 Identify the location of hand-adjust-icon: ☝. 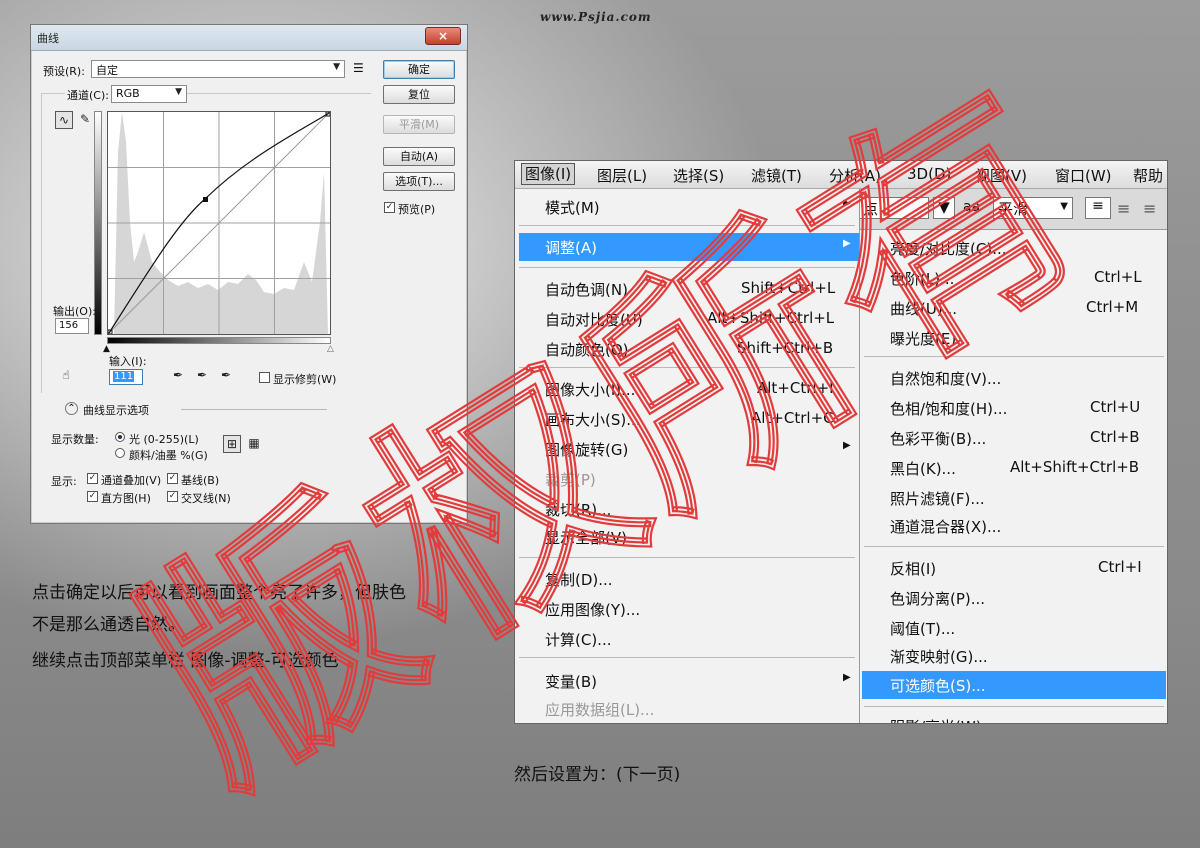
(66, 376).